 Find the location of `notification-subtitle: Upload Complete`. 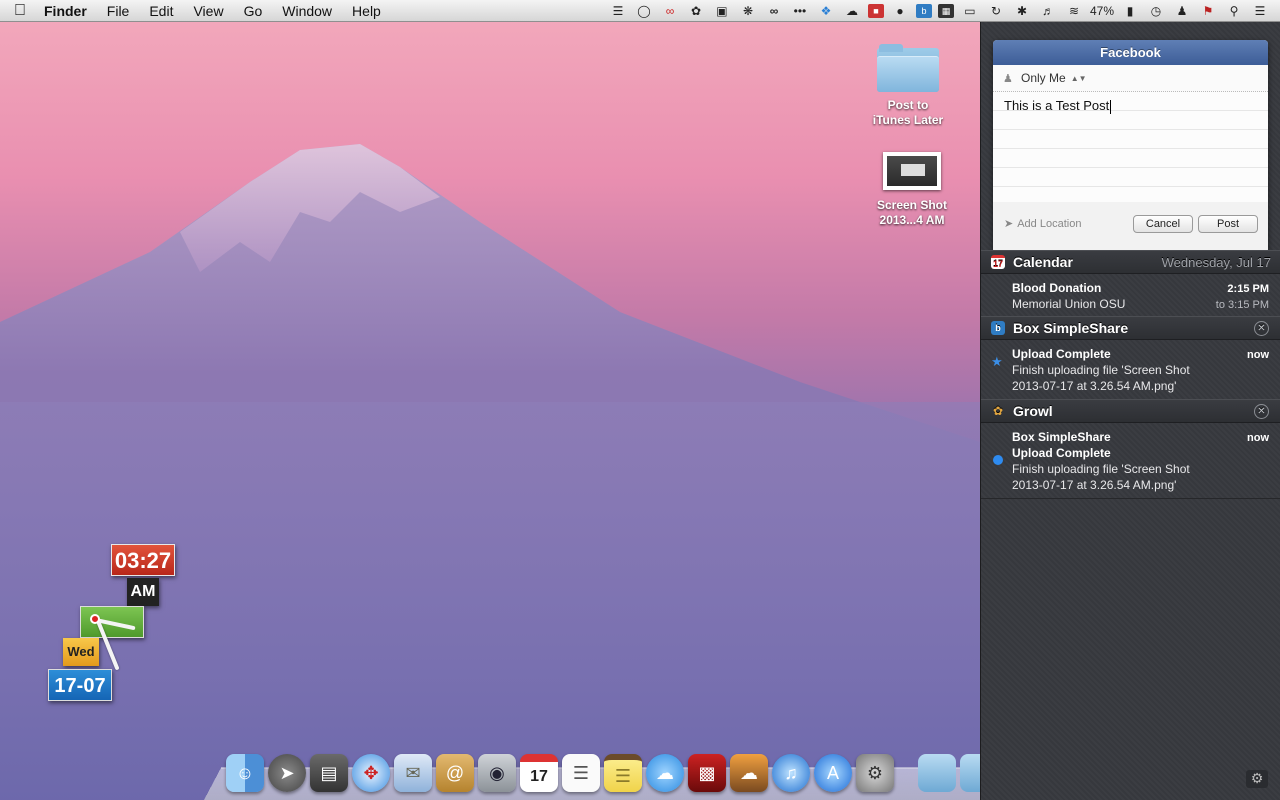

notification-subtitle: Upload Complete is located at coordinates (1061, 453).